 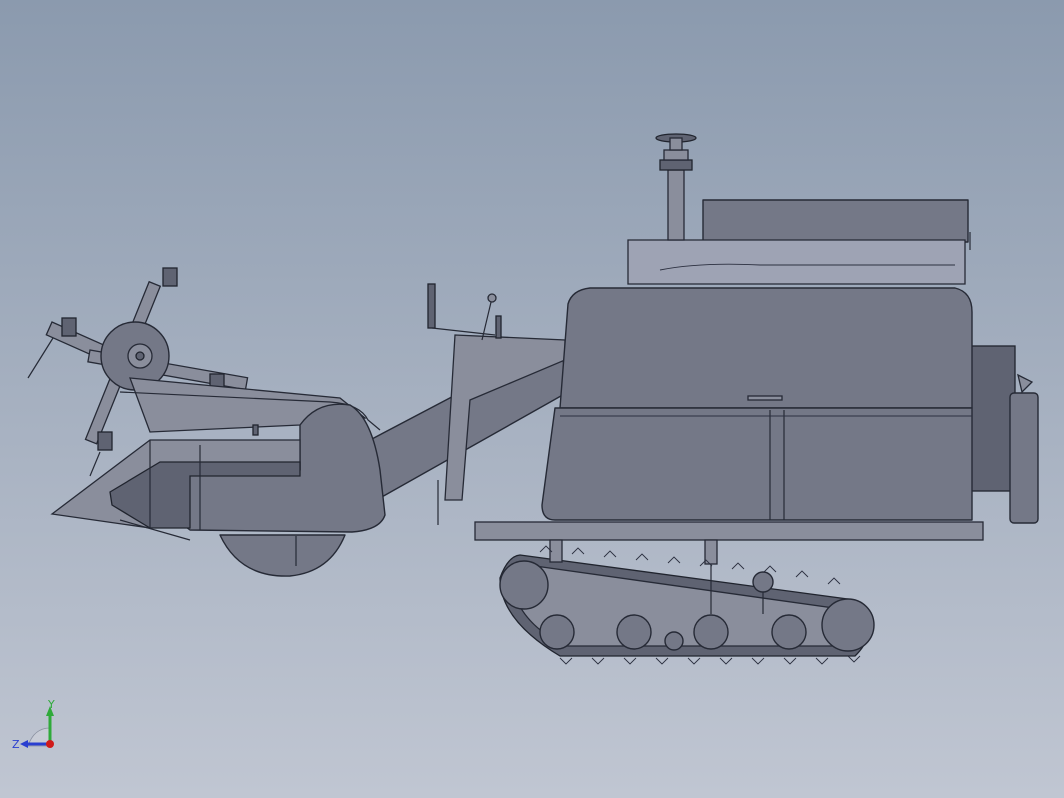 I want to click on crawler-track, so click(x=687, y=602).